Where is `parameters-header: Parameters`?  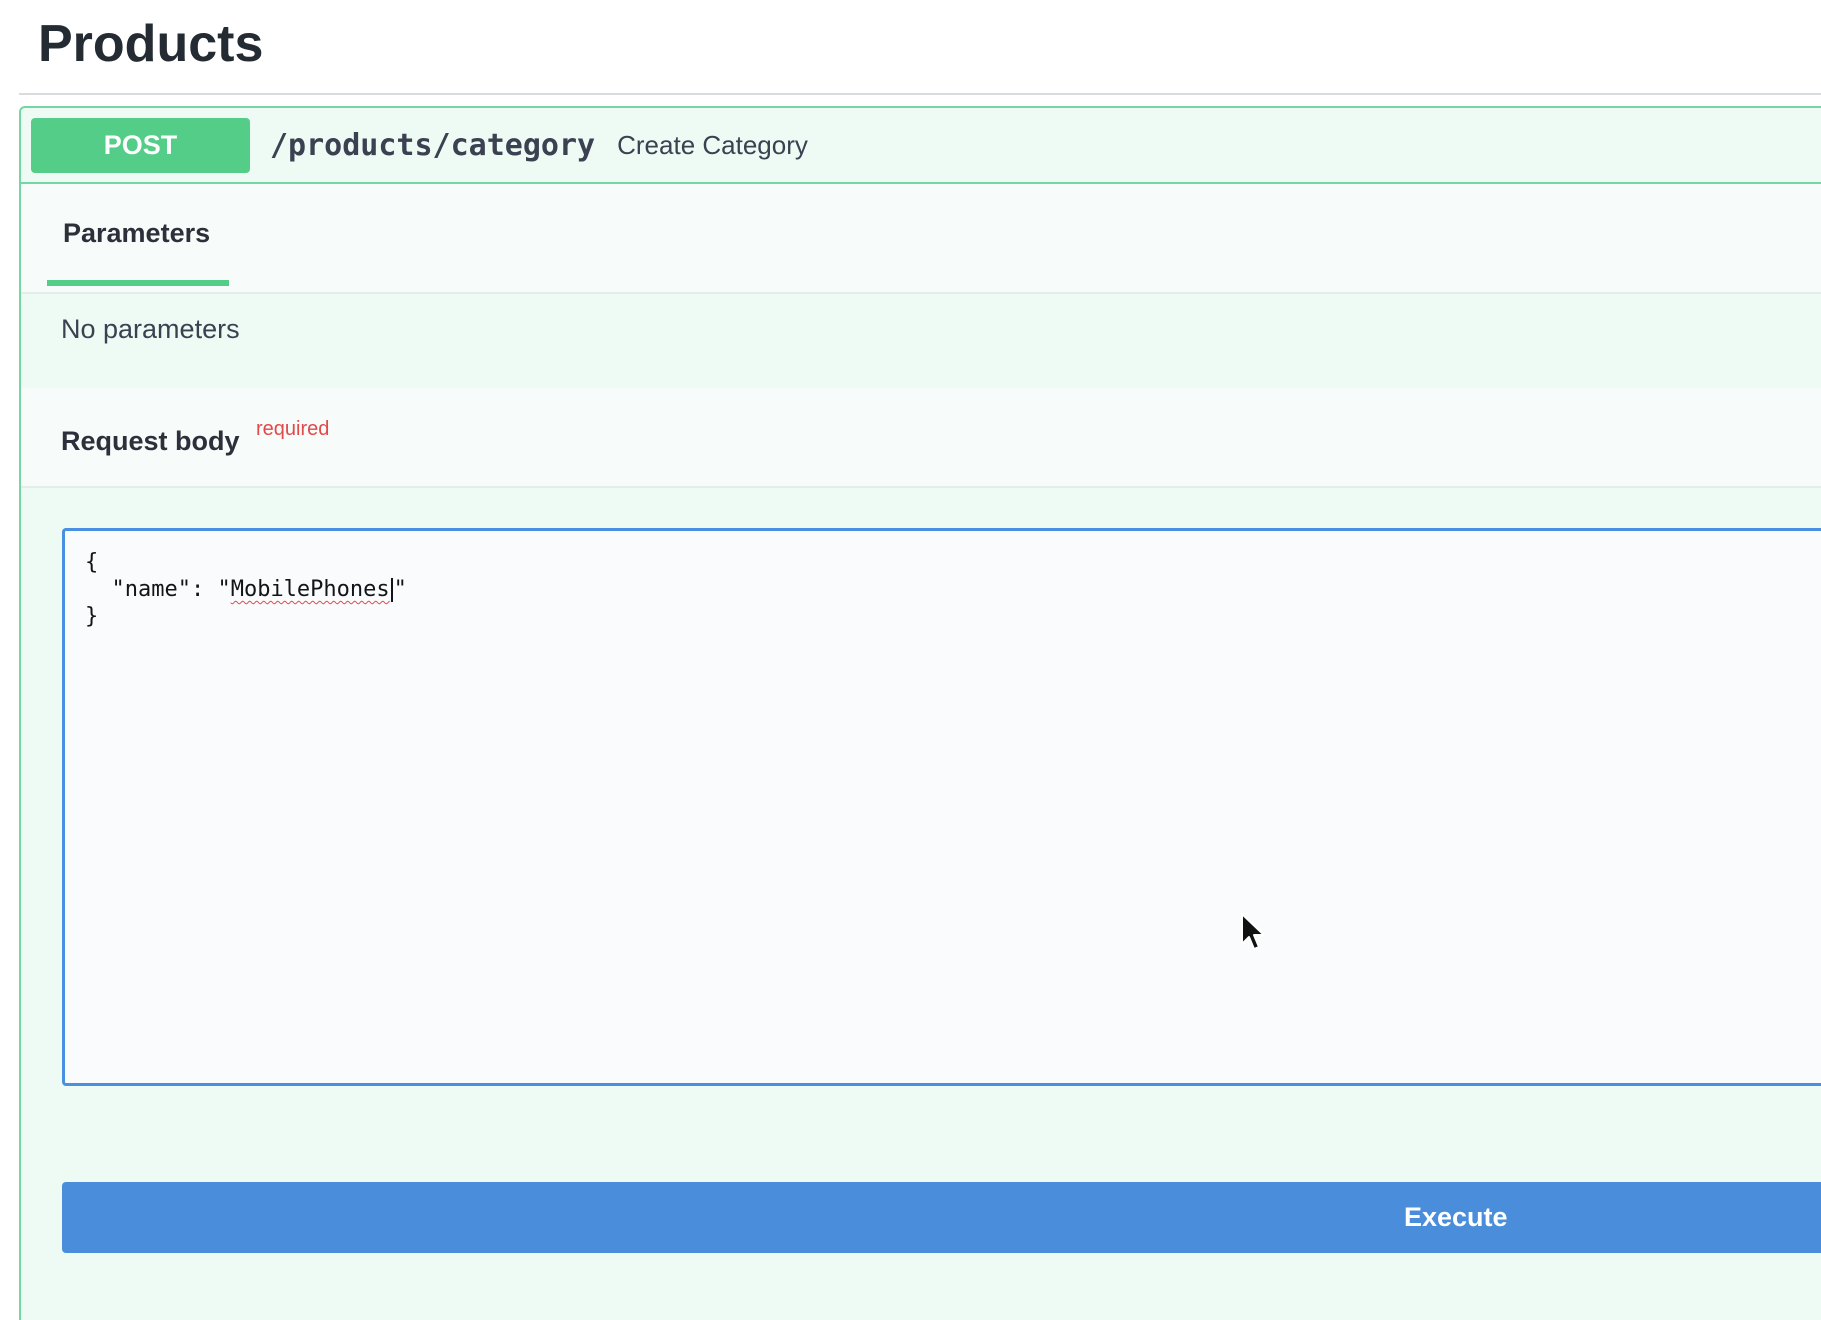
parameters-header: Parameters is located at coordinates (921, 239).